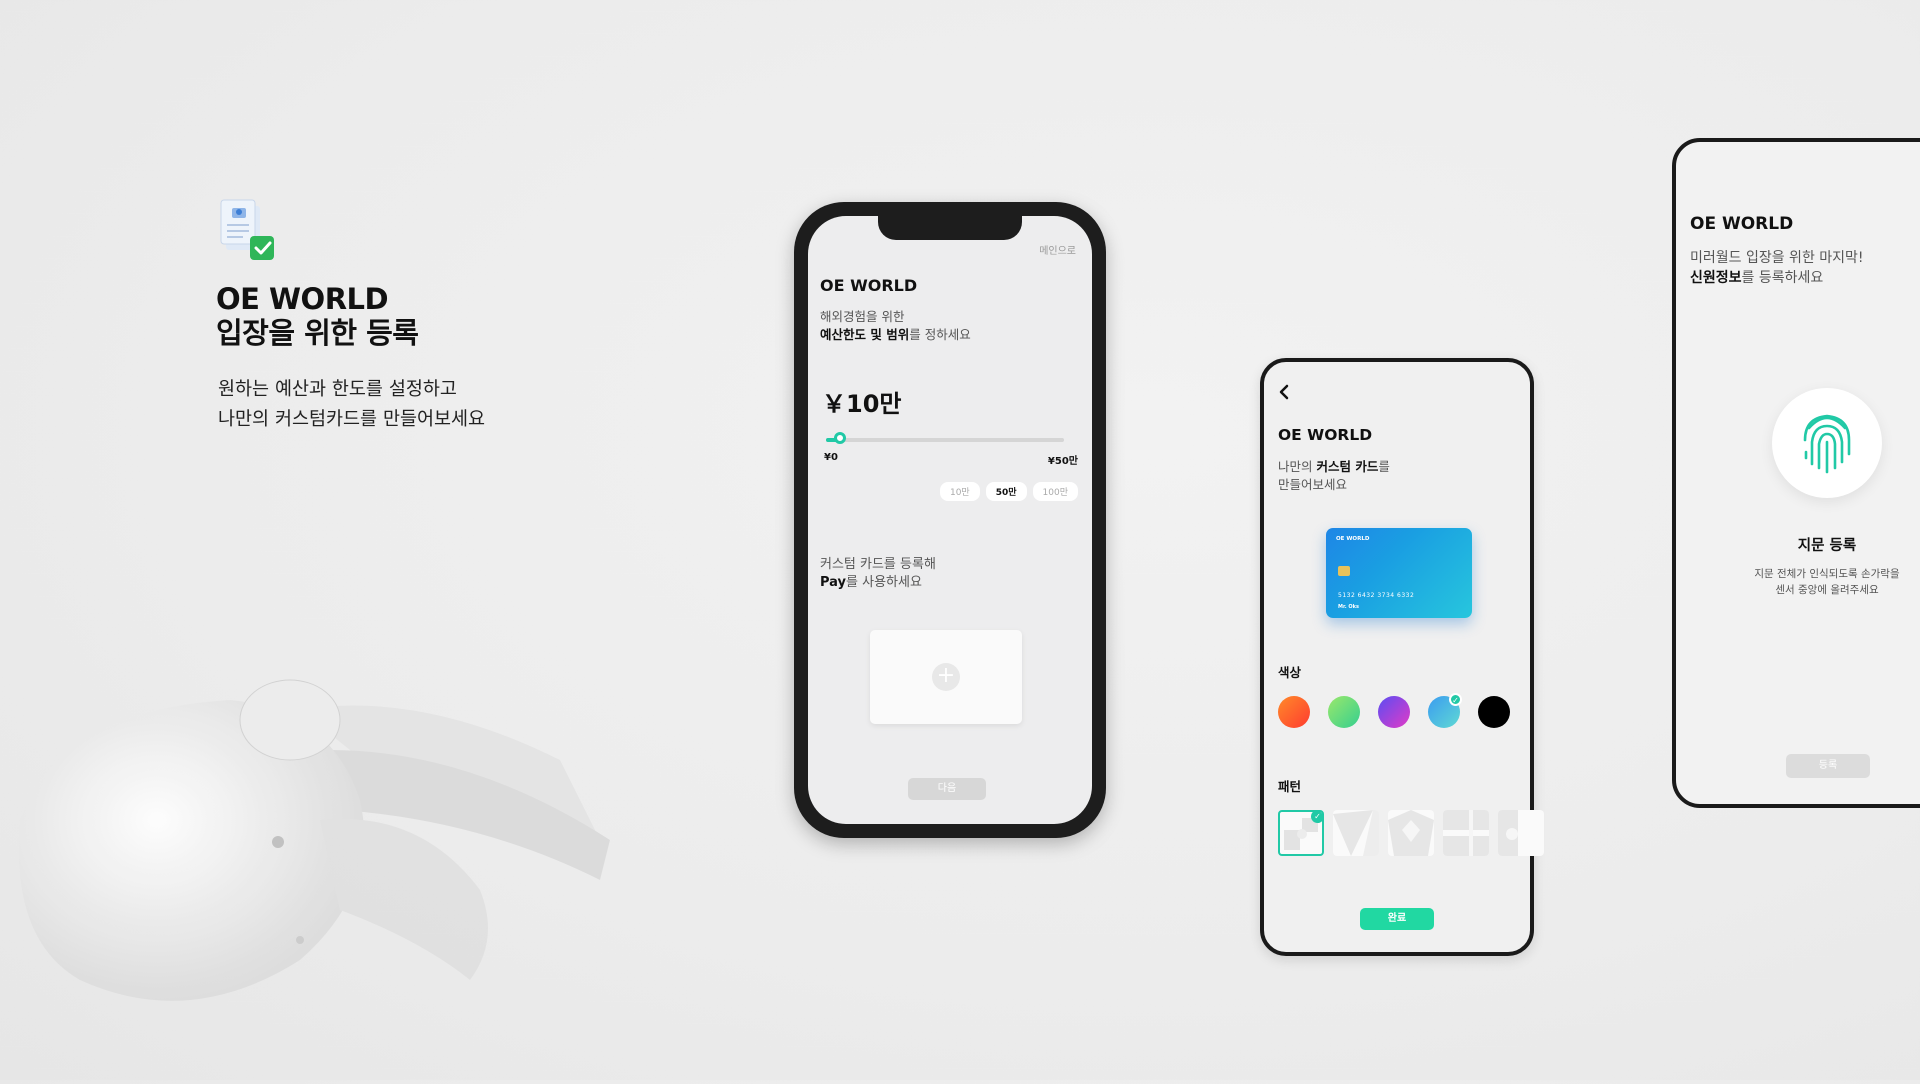  I want to click on card-desc-line2: 만들어보세요, so click(1313, 484).